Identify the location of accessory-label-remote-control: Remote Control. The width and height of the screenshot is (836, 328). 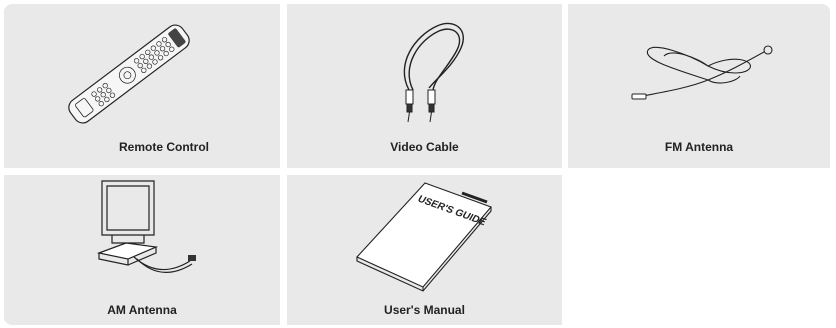
(164, 147).